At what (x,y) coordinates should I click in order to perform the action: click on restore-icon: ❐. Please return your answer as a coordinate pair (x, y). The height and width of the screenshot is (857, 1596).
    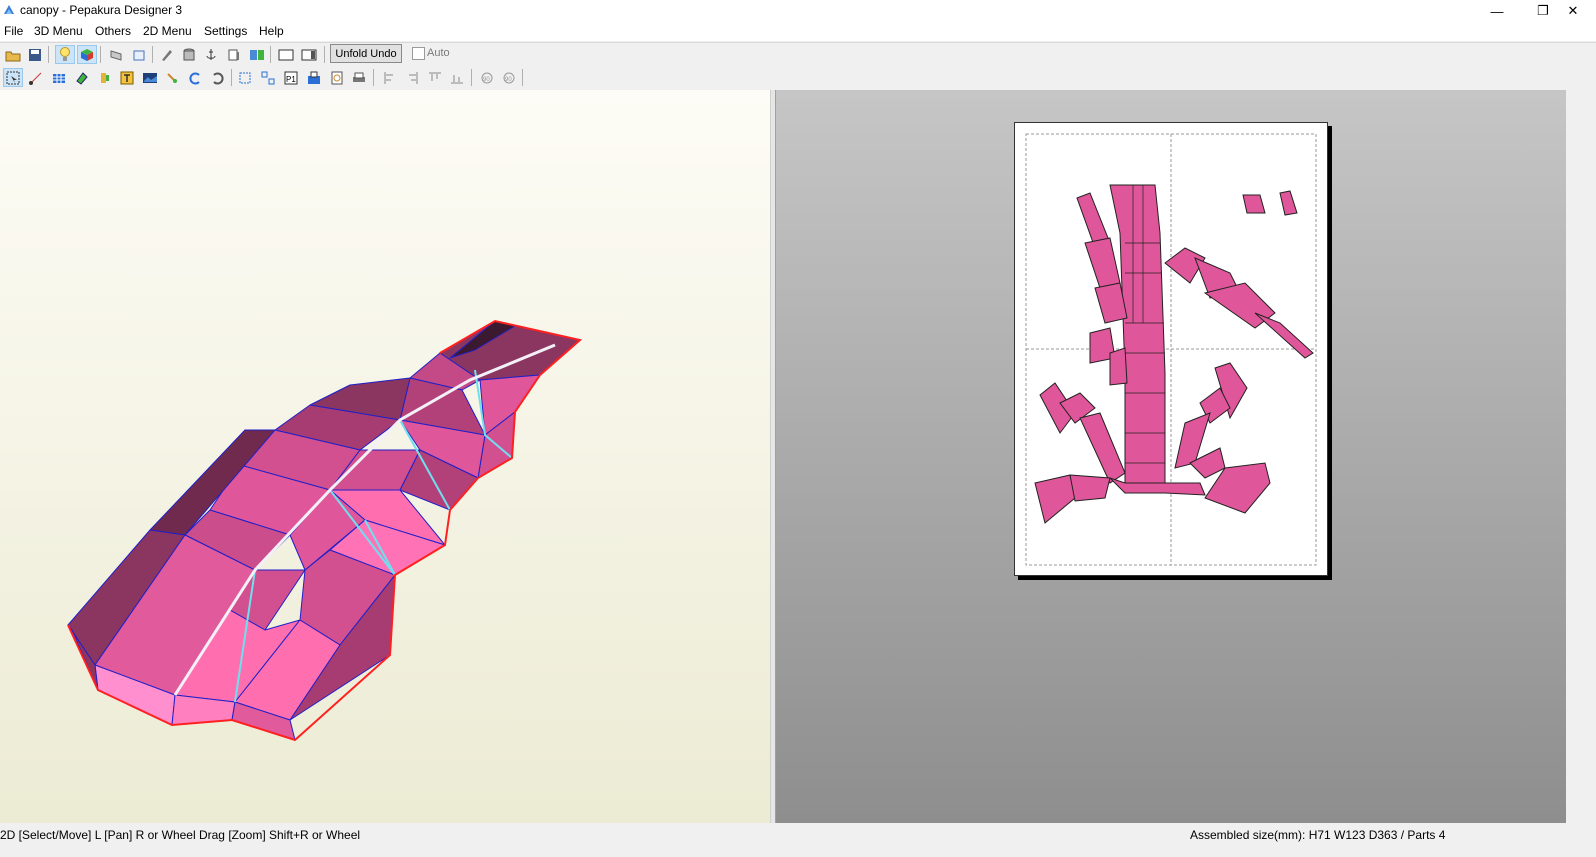
    Looking at the image, I should click on (1543, 10).